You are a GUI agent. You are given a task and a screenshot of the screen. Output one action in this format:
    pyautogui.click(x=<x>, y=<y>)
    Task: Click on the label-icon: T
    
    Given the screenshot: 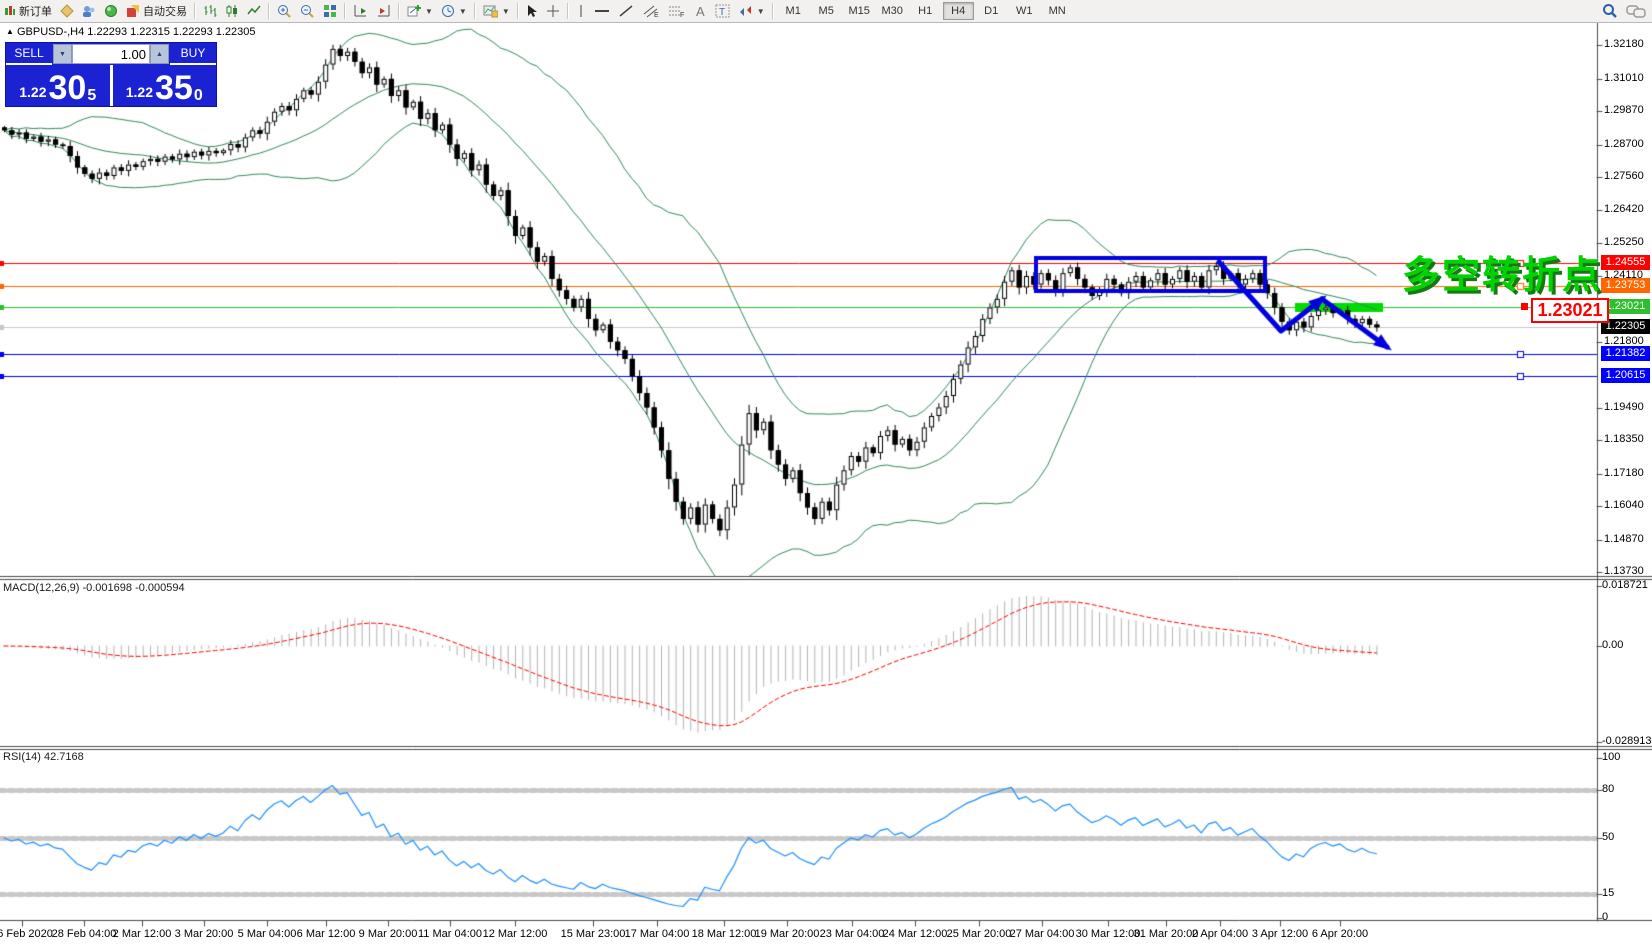 What is the action you would take?
    pyautogui.click(x=722, y=11)
    